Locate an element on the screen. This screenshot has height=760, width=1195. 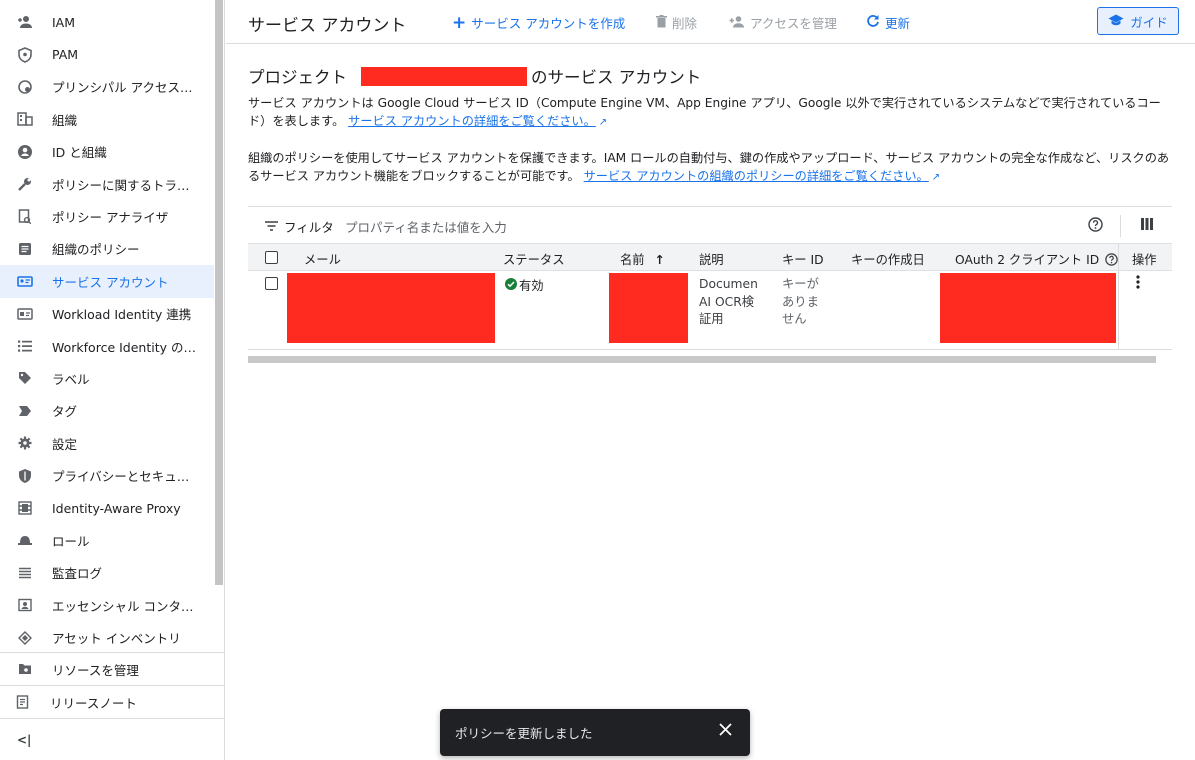
column-header-name-label: 名前 is located at coordinates (632, 260).